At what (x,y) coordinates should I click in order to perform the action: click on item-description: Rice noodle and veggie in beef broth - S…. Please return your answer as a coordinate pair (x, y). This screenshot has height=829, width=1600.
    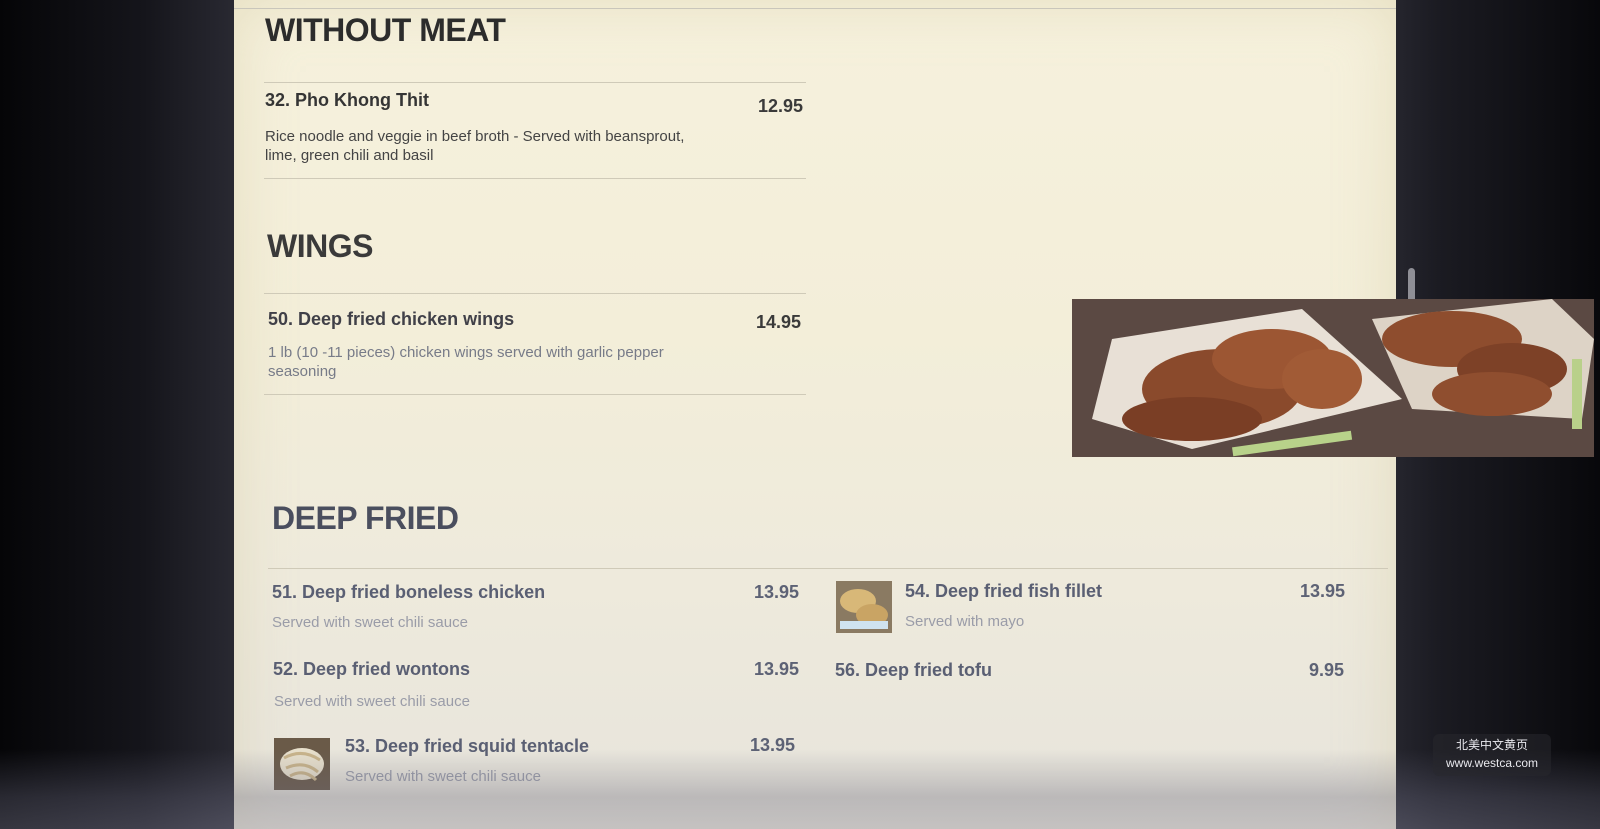
    Looking at the image, I should click on (475, 146).